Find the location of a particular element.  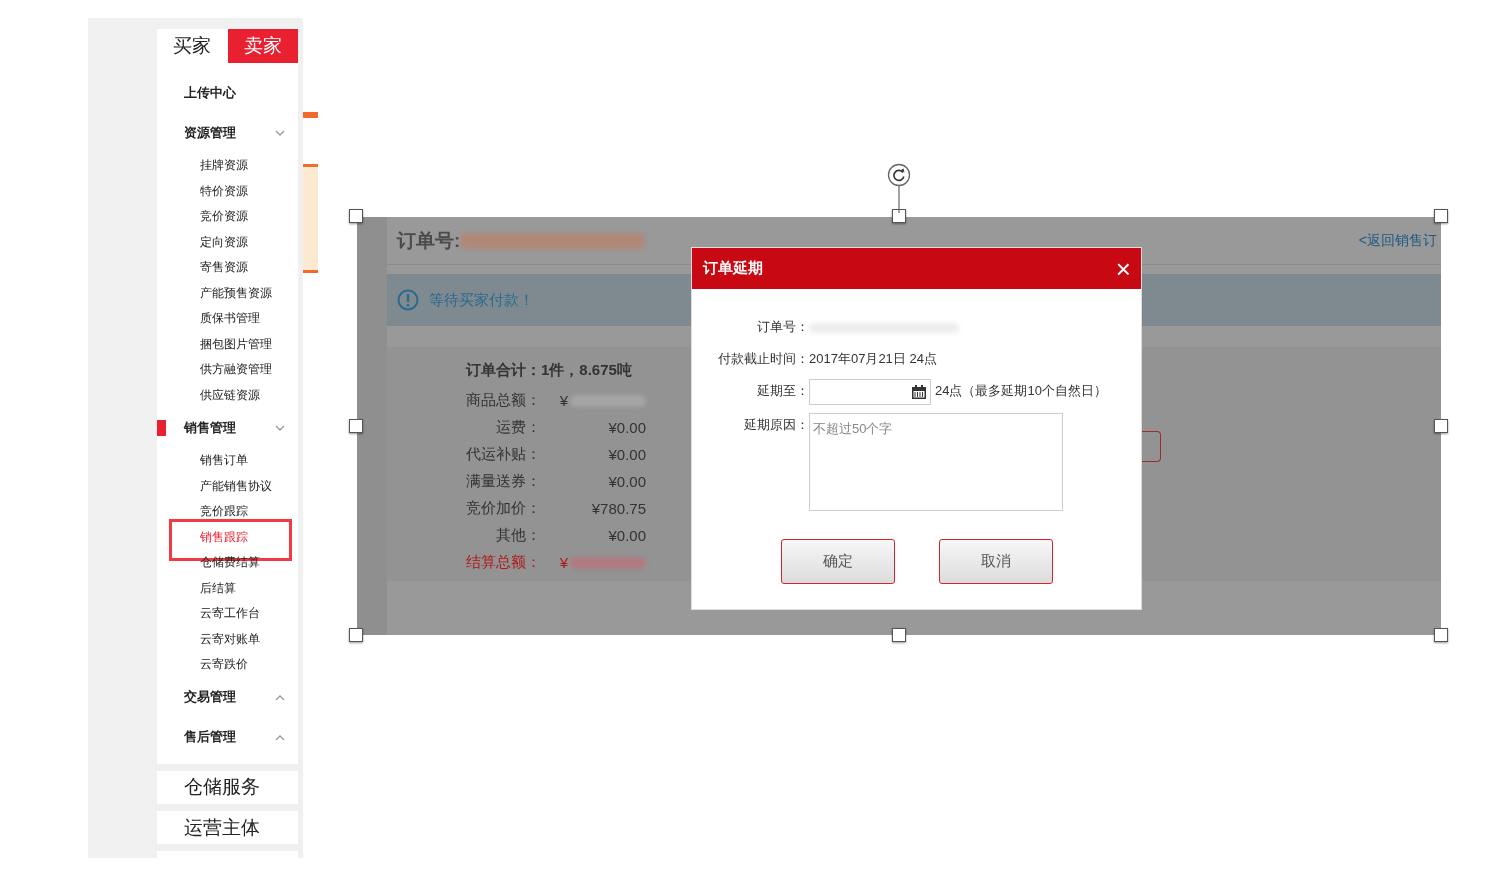

summary-title: 订单合计：1件，8.675吨 is located at coordinates (548, 370).